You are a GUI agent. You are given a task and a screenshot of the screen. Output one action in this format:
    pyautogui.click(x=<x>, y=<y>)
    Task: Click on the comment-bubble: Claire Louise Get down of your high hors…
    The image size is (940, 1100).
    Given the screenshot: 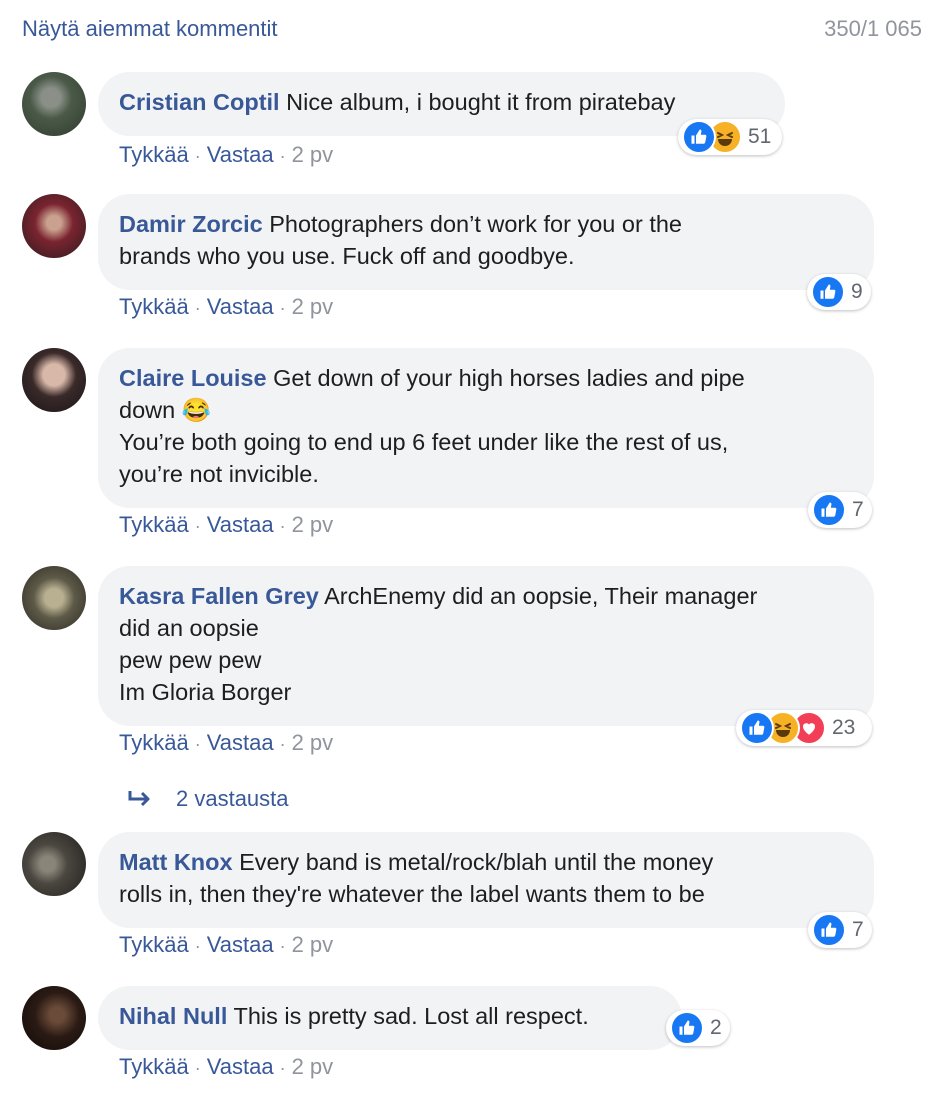 What is the action you would take?
    pyautogui.click(x=486, y=428)
    